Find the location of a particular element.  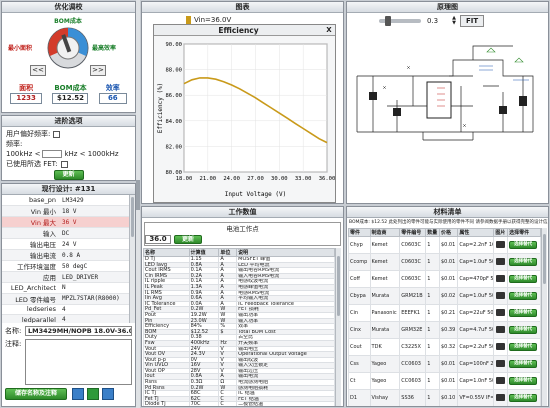

operating-input: 36.0 is located at coordinates (158, 239).